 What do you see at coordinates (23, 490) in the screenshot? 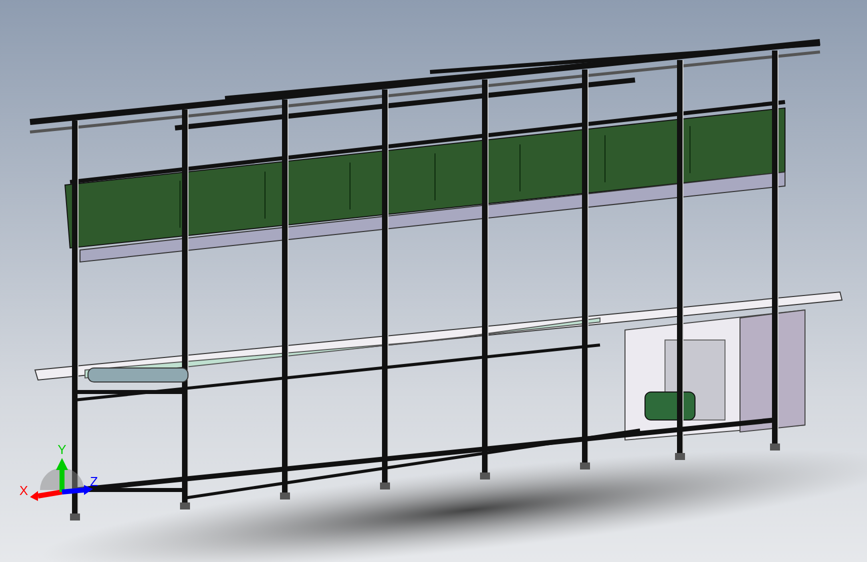
I see `axis-label: X` at bounding box center [23, 490].